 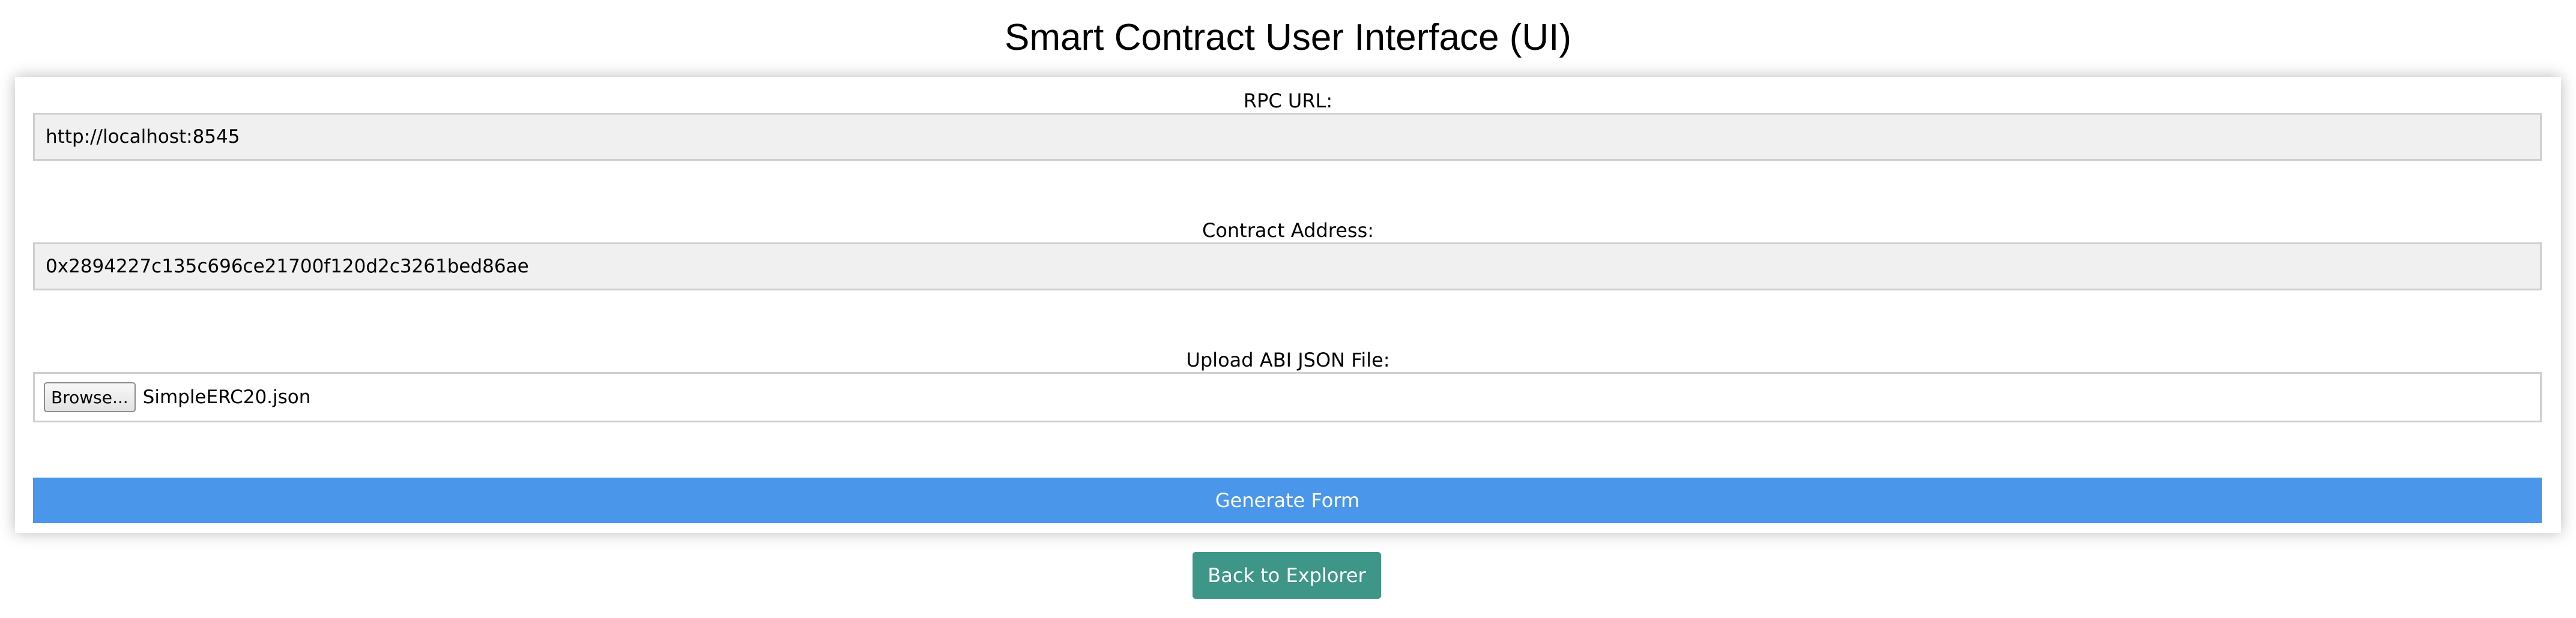 I want to click on selected-file-name: SimpleERC20.json, so click(x=226, y=397).